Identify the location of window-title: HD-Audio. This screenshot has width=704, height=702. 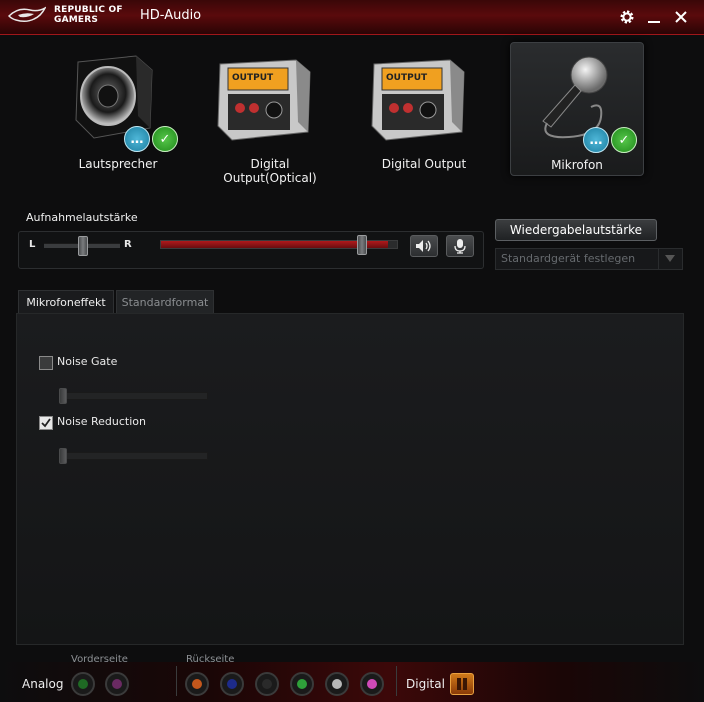
(171, 15).